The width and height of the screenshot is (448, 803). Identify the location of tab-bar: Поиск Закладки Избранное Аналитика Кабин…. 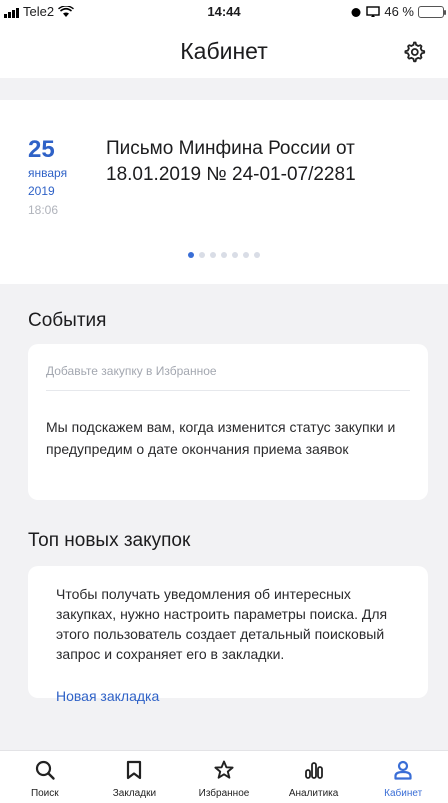
(224, 776).